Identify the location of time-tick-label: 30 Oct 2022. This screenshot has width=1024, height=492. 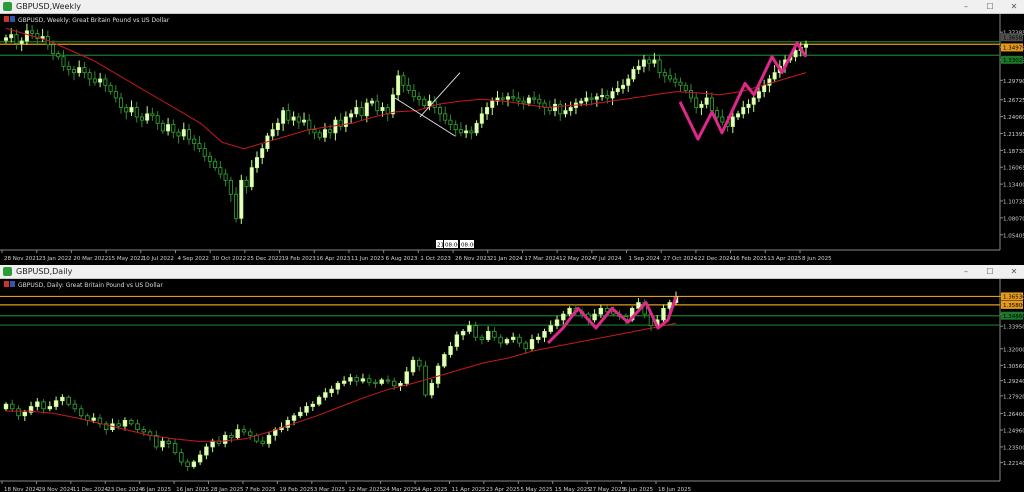
(229, 259).